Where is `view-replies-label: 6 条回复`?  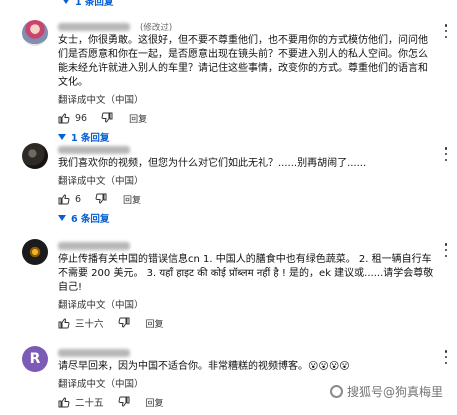 view-replies-label: 6 条回复 is located at coordinates (90, 219).